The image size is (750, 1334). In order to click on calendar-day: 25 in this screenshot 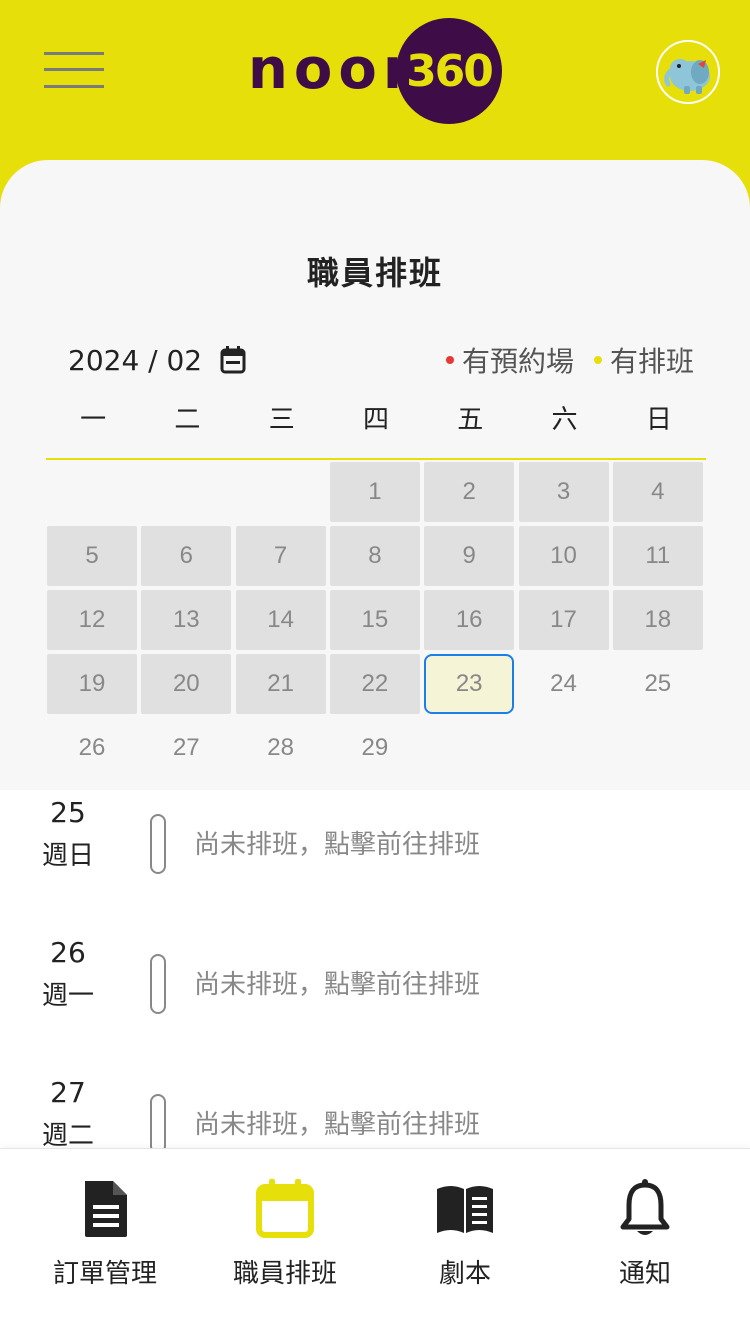, I will do `click(658, 684)`.